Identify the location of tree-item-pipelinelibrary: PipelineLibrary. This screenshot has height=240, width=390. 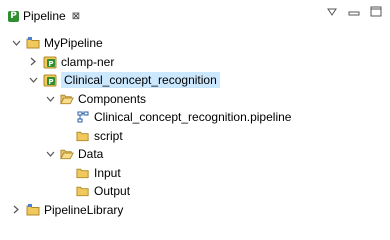
(66, 209).